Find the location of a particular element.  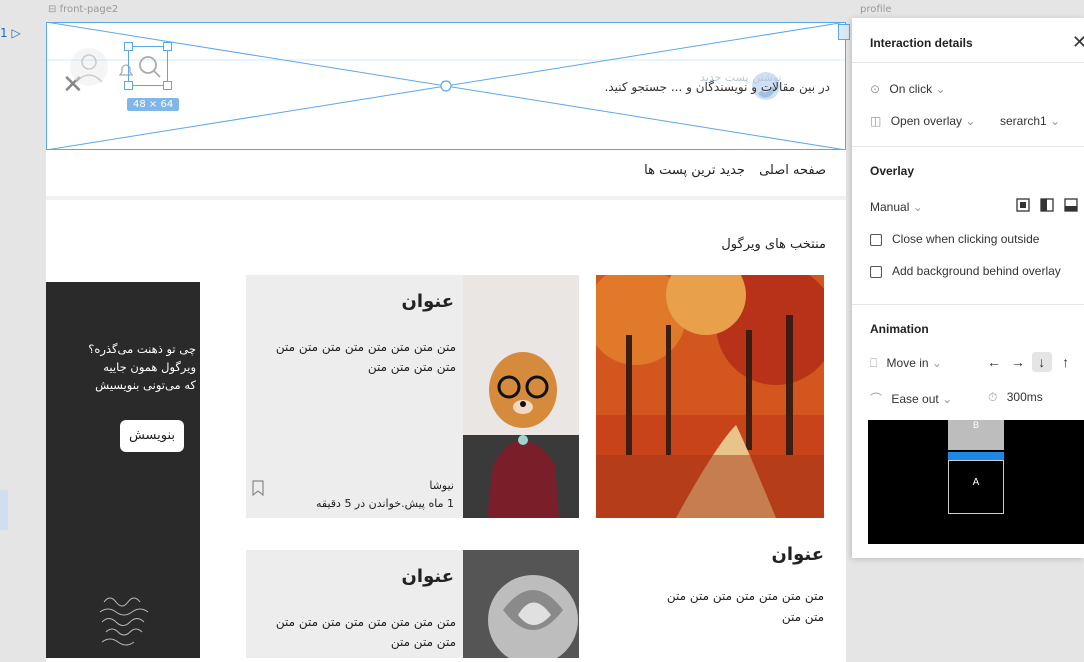

placeholder-cross is located at coordinates (446, 86).